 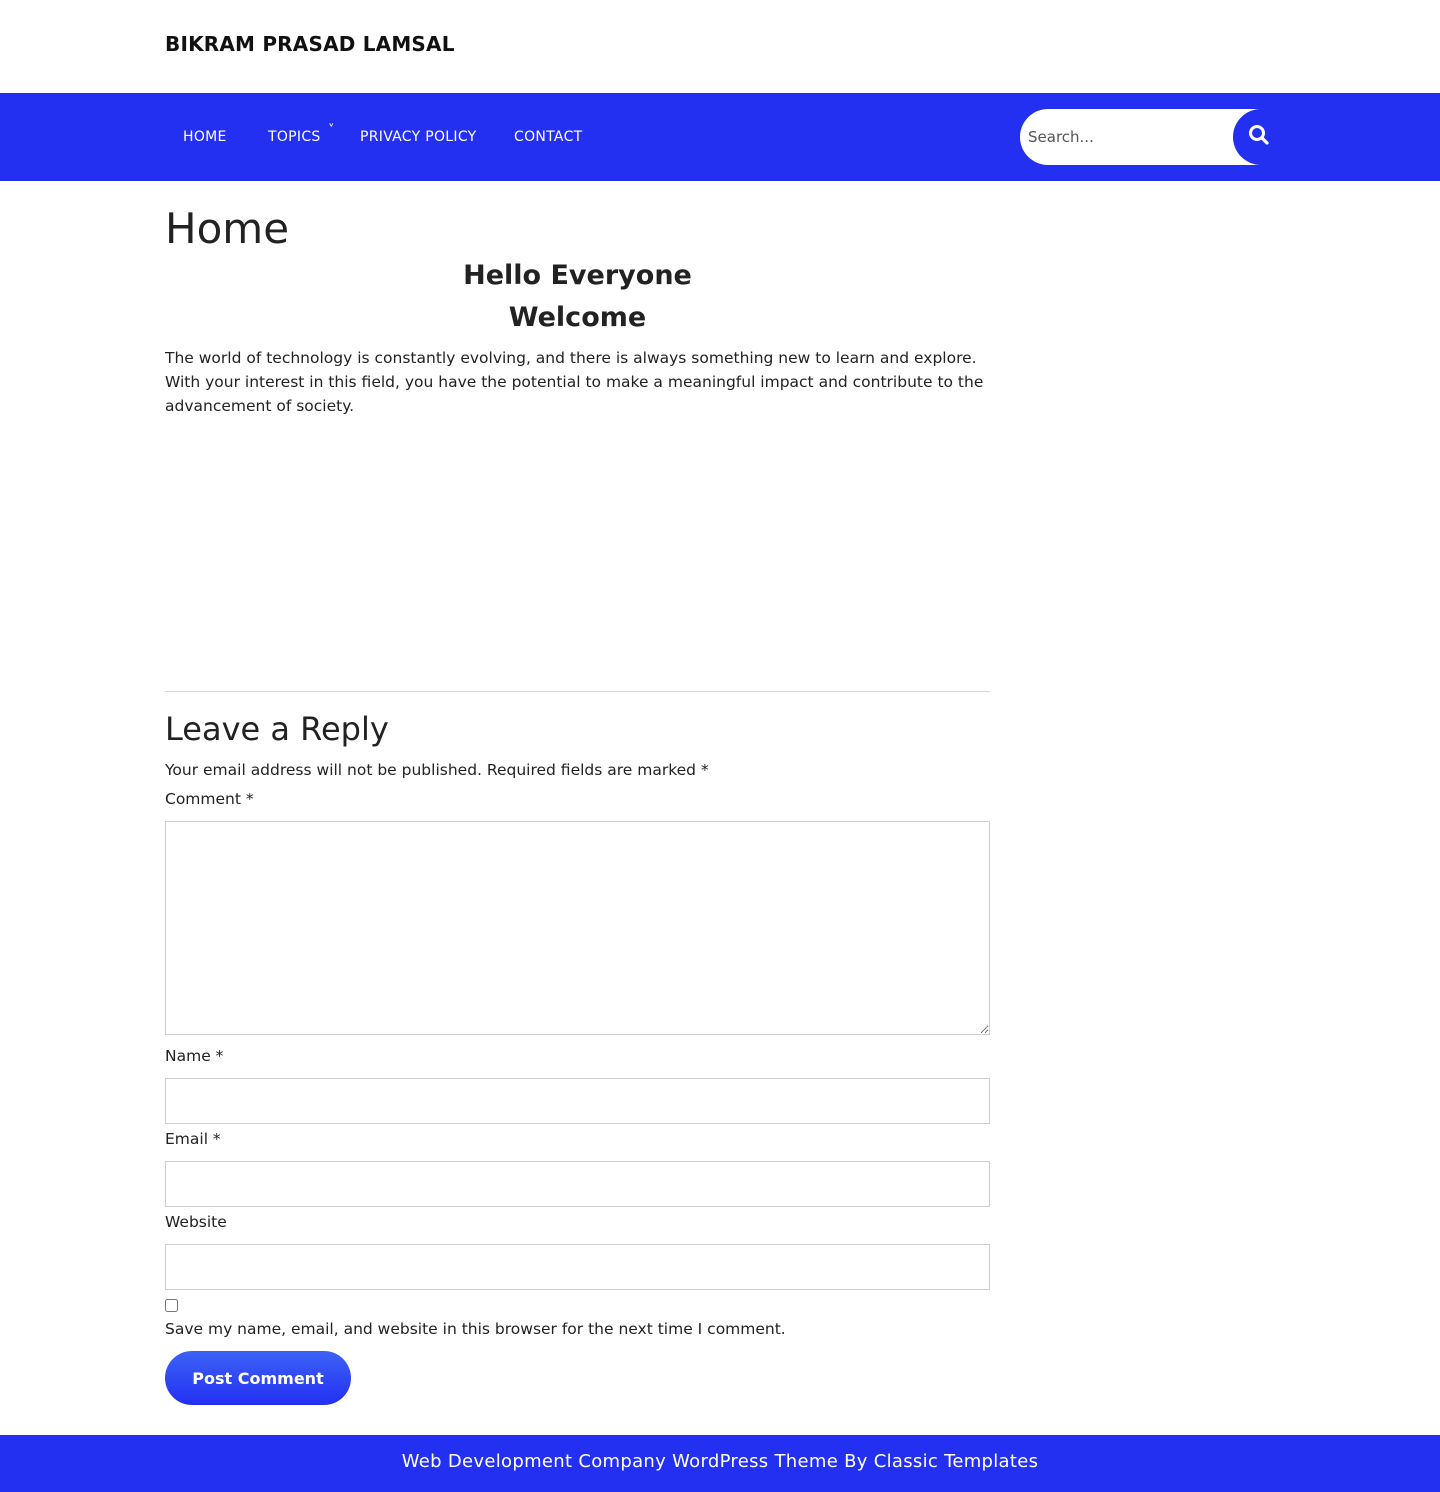 What do you see at coordinates (277, 729) in the screenshot?
I see `reply-title: Leave a Reply` at bounding box center [277, 729].